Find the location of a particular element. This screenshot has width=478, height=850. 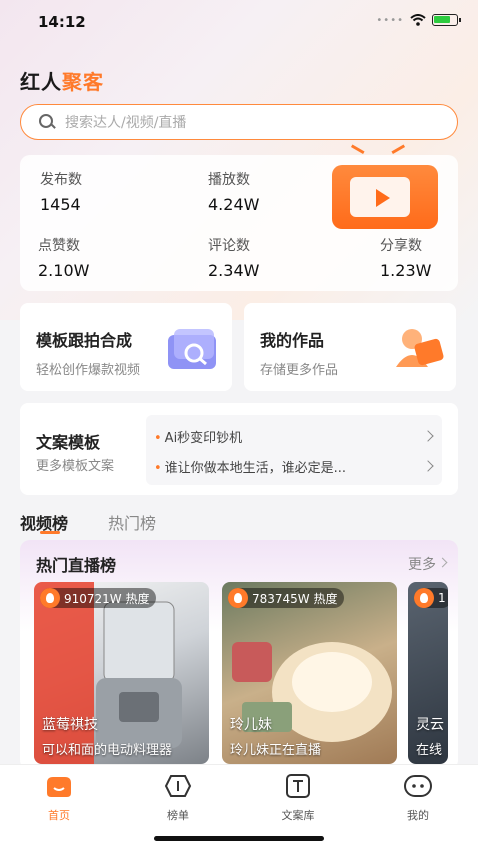

heat-badge: 783745W 热度 is located at coordinates (286, 598).